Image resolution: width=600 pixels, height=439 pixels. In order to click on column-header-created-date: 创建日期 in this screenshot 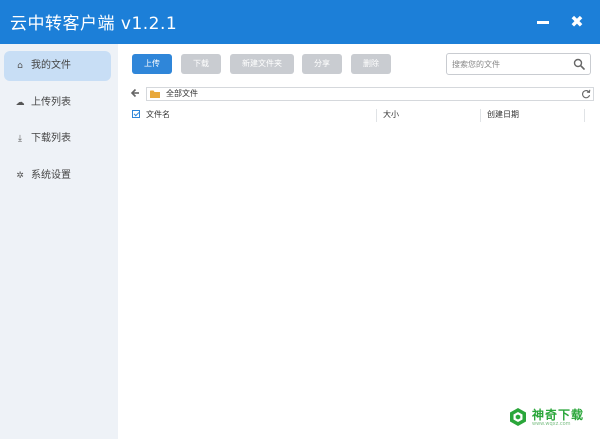, I will do `click(503, 115)`.